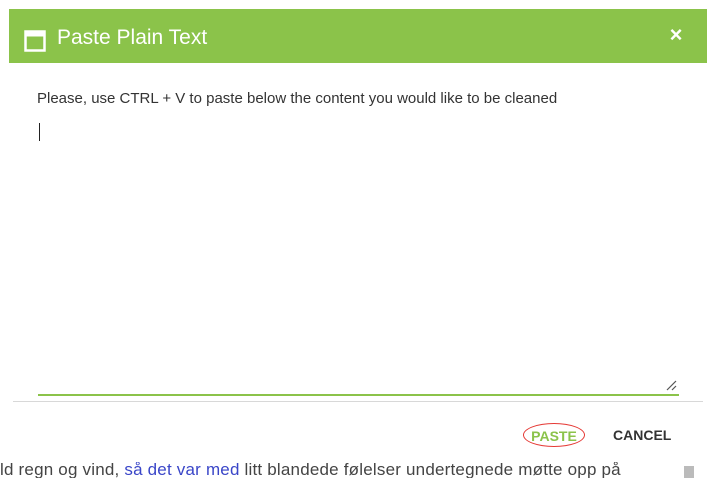 This screenshot has width=707, height=478. What do you see at coordinates (62, 470) in the screenshot?
I see `background-text-start: ld regn og vind,` at bounding box center [62, 470].